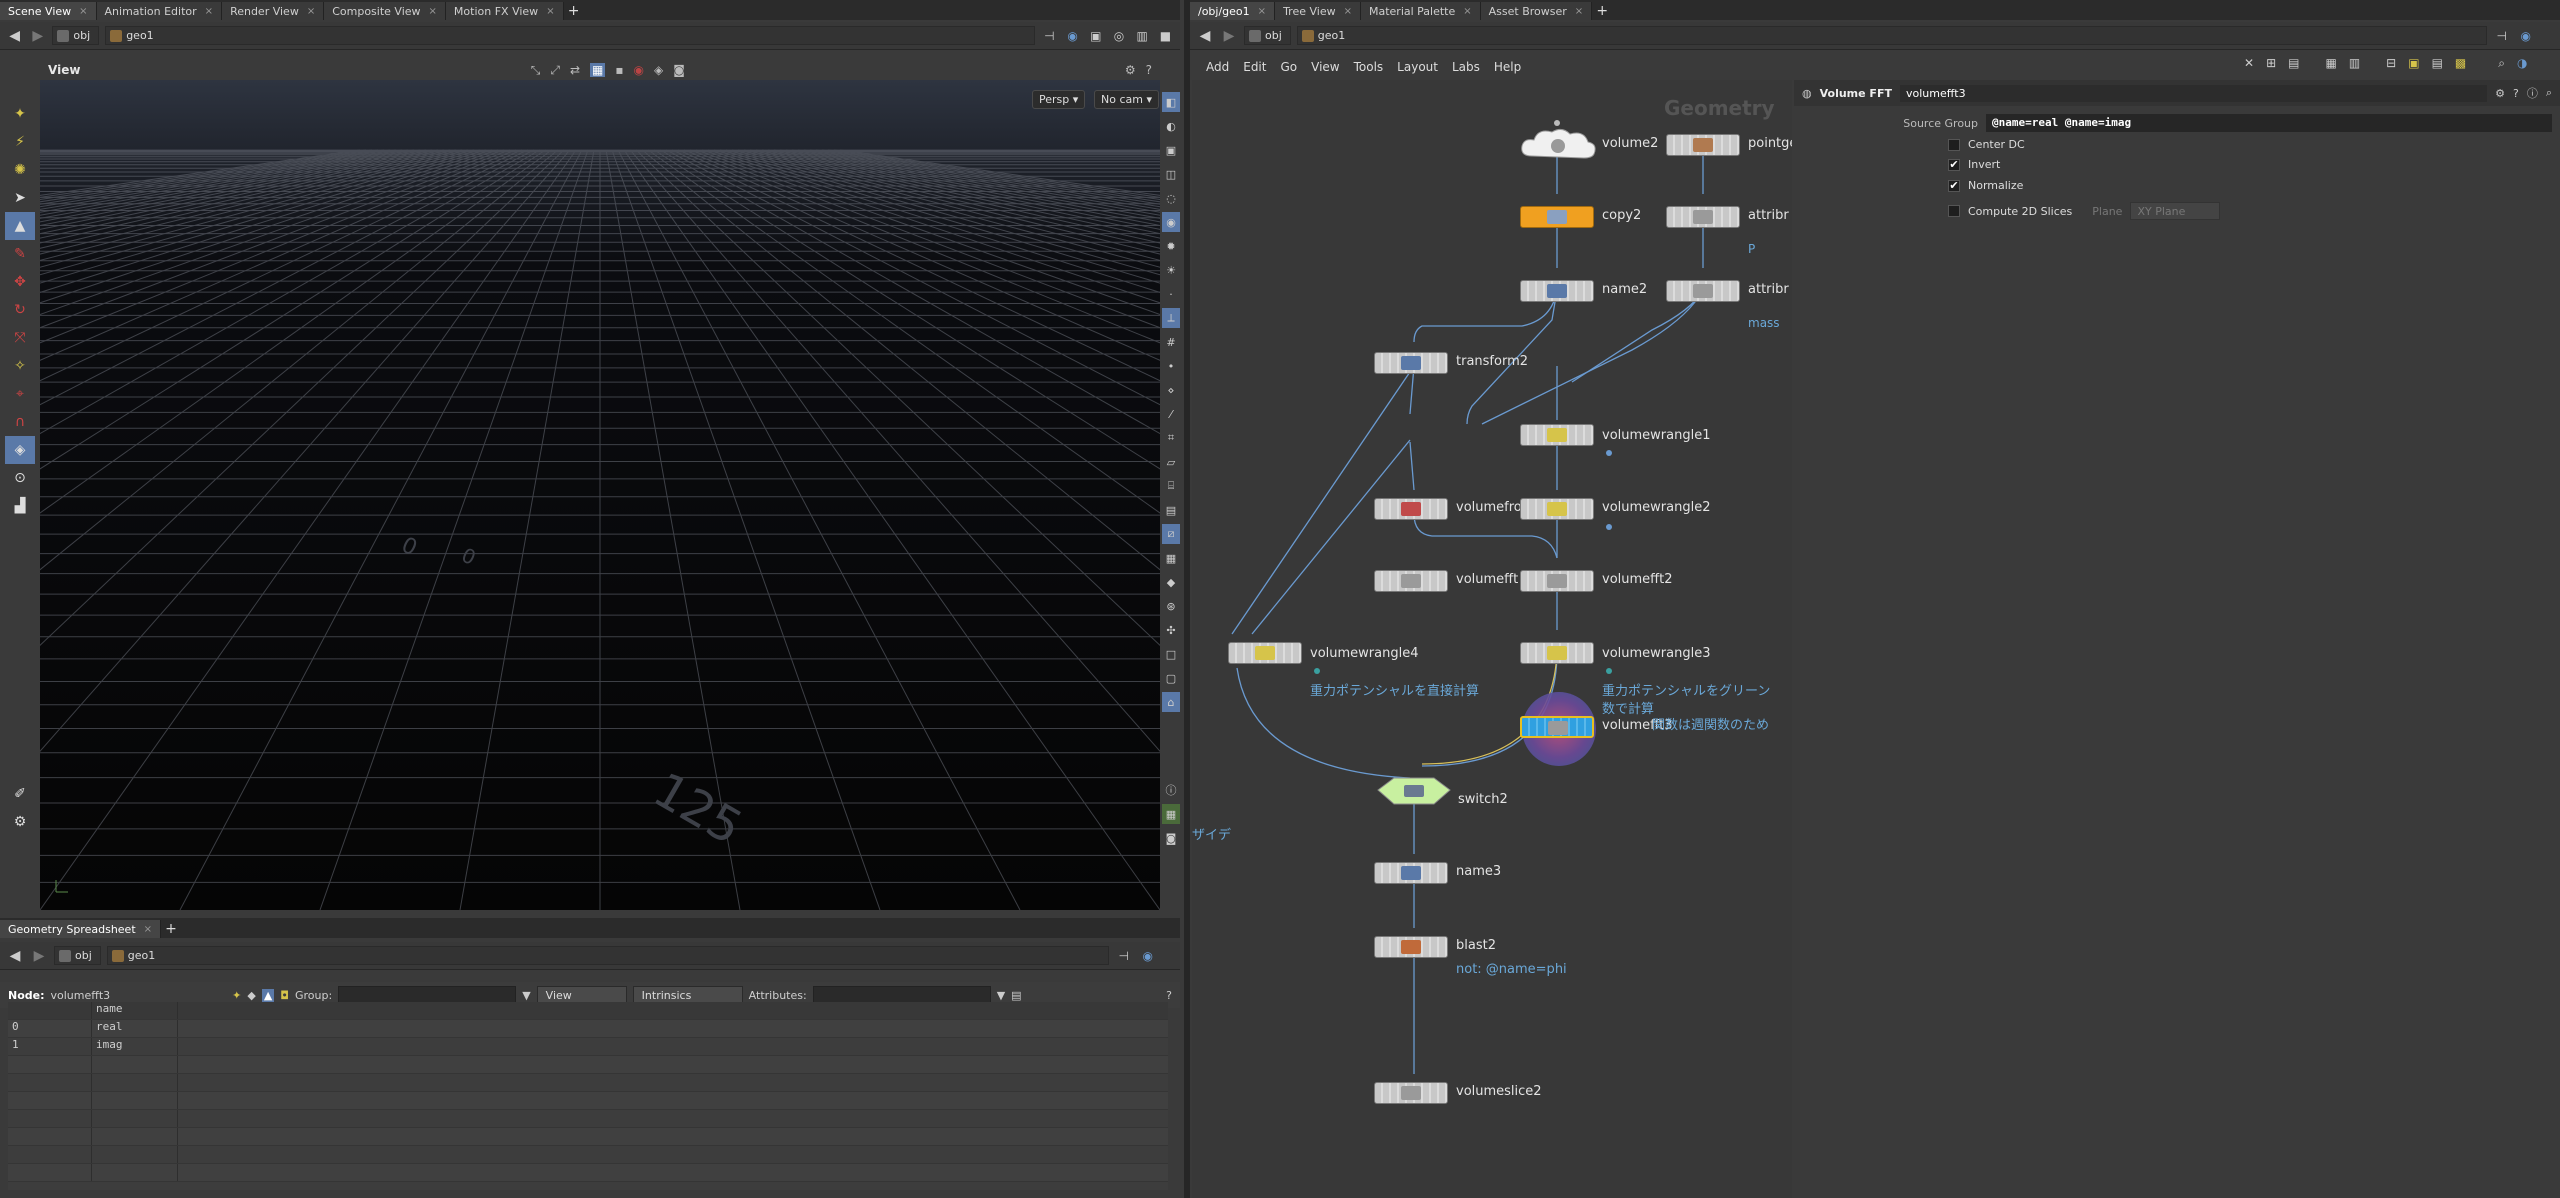  What do you see at coordinates (1171, 414) in the screenshot?
I see `edge-icon: ⁄` at bounding box center [1171, 414].